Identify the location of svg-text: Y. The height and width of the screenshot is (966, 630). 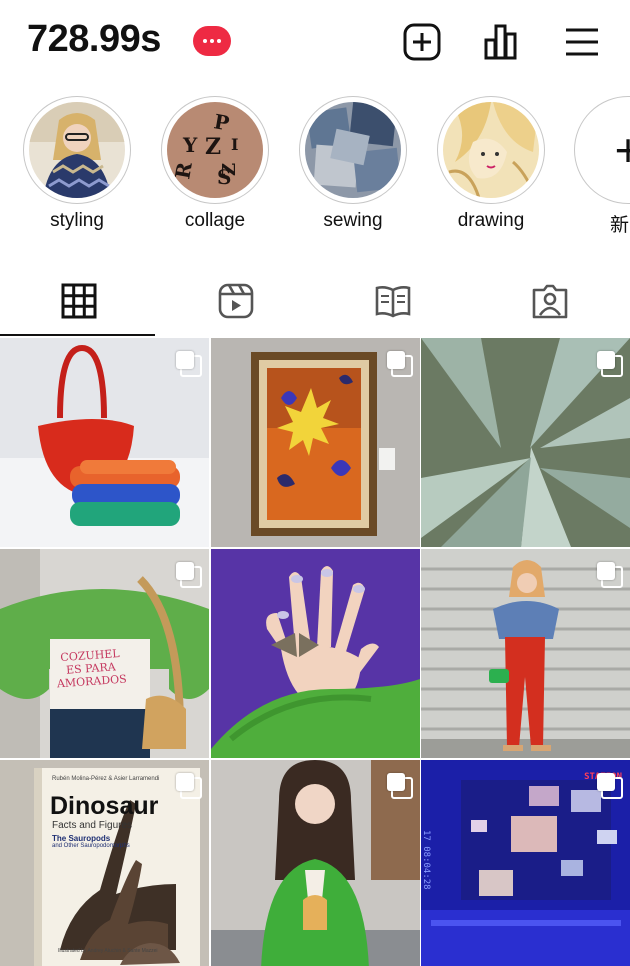
(190, 145).